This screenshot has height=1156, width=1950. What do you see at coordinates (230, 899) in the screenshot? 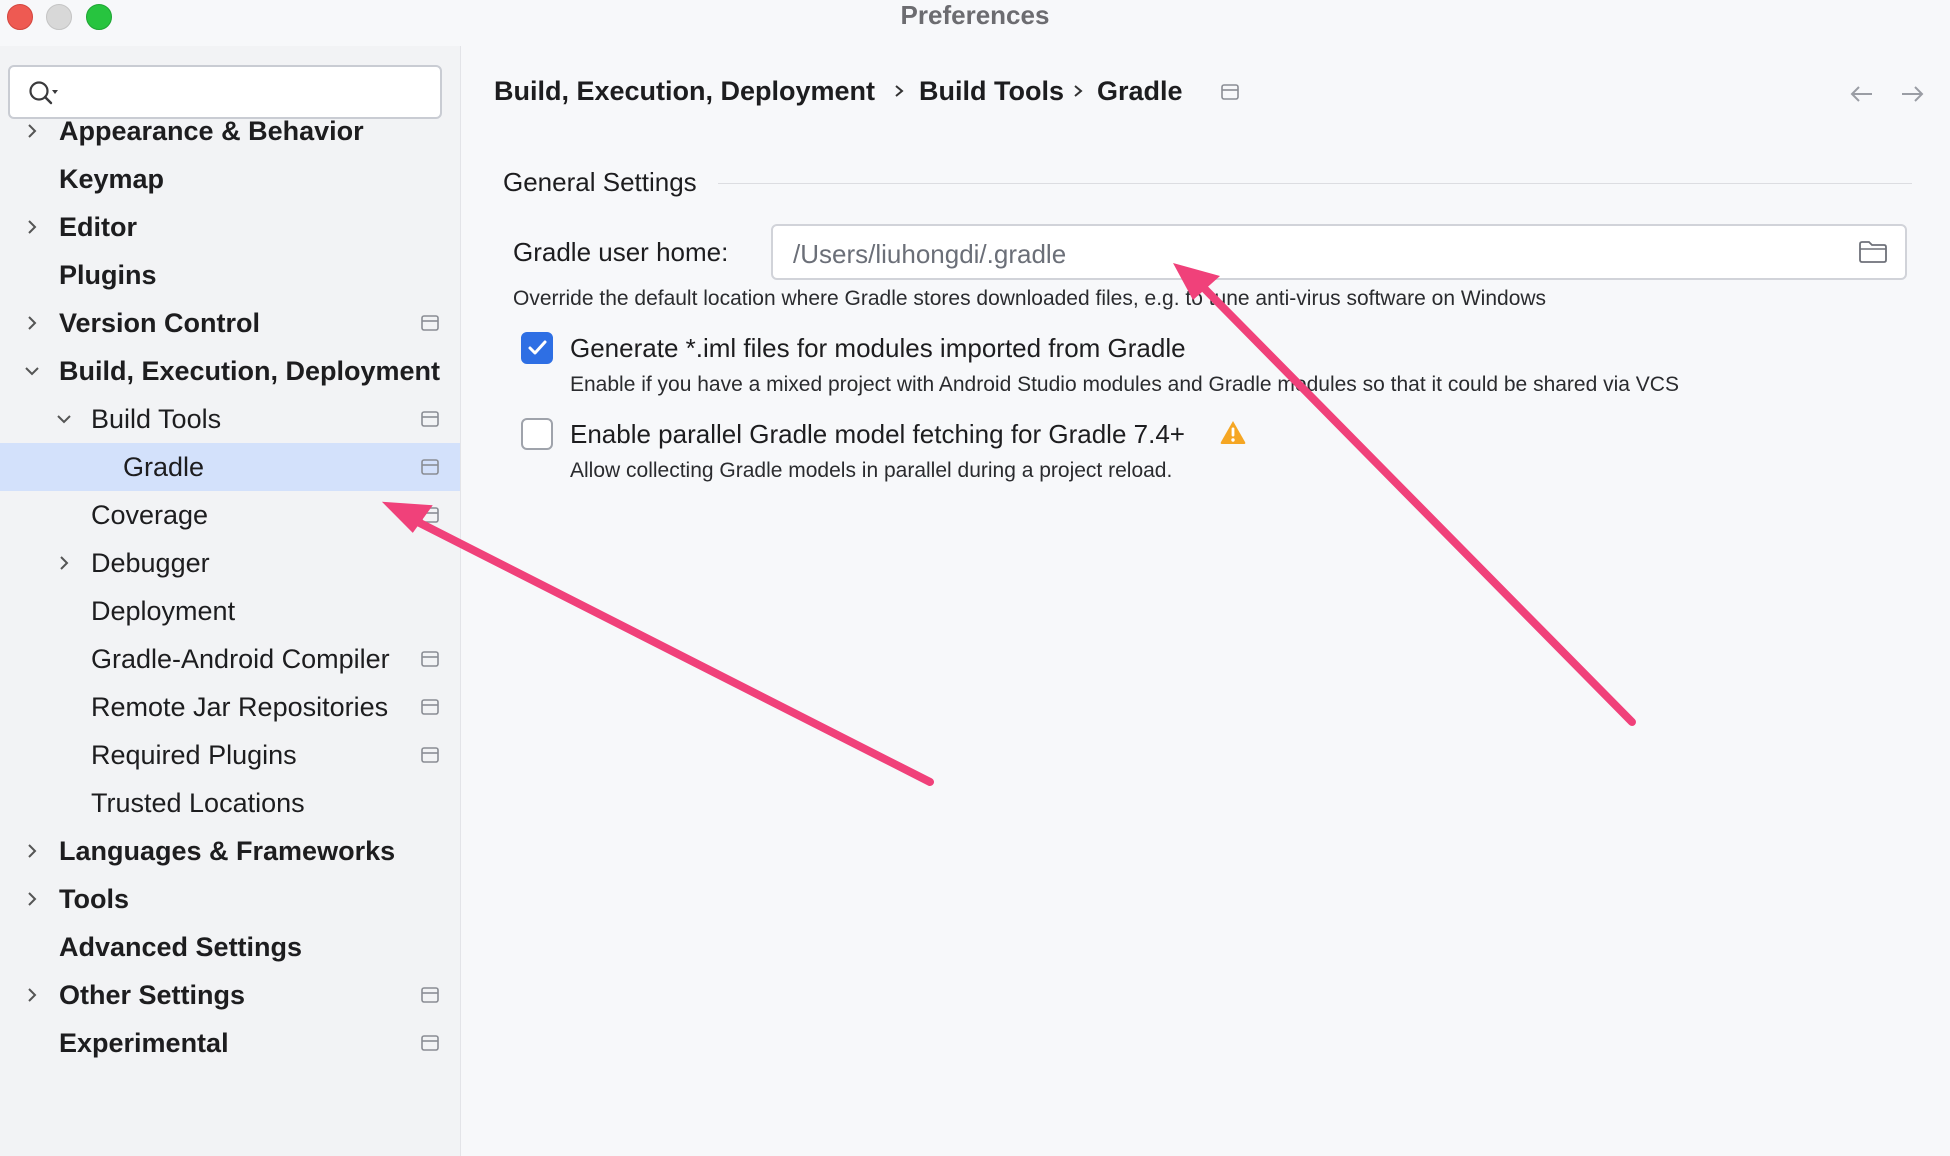
I see `sidebar-item-tools: Tools` at bounding box center [230, 899].